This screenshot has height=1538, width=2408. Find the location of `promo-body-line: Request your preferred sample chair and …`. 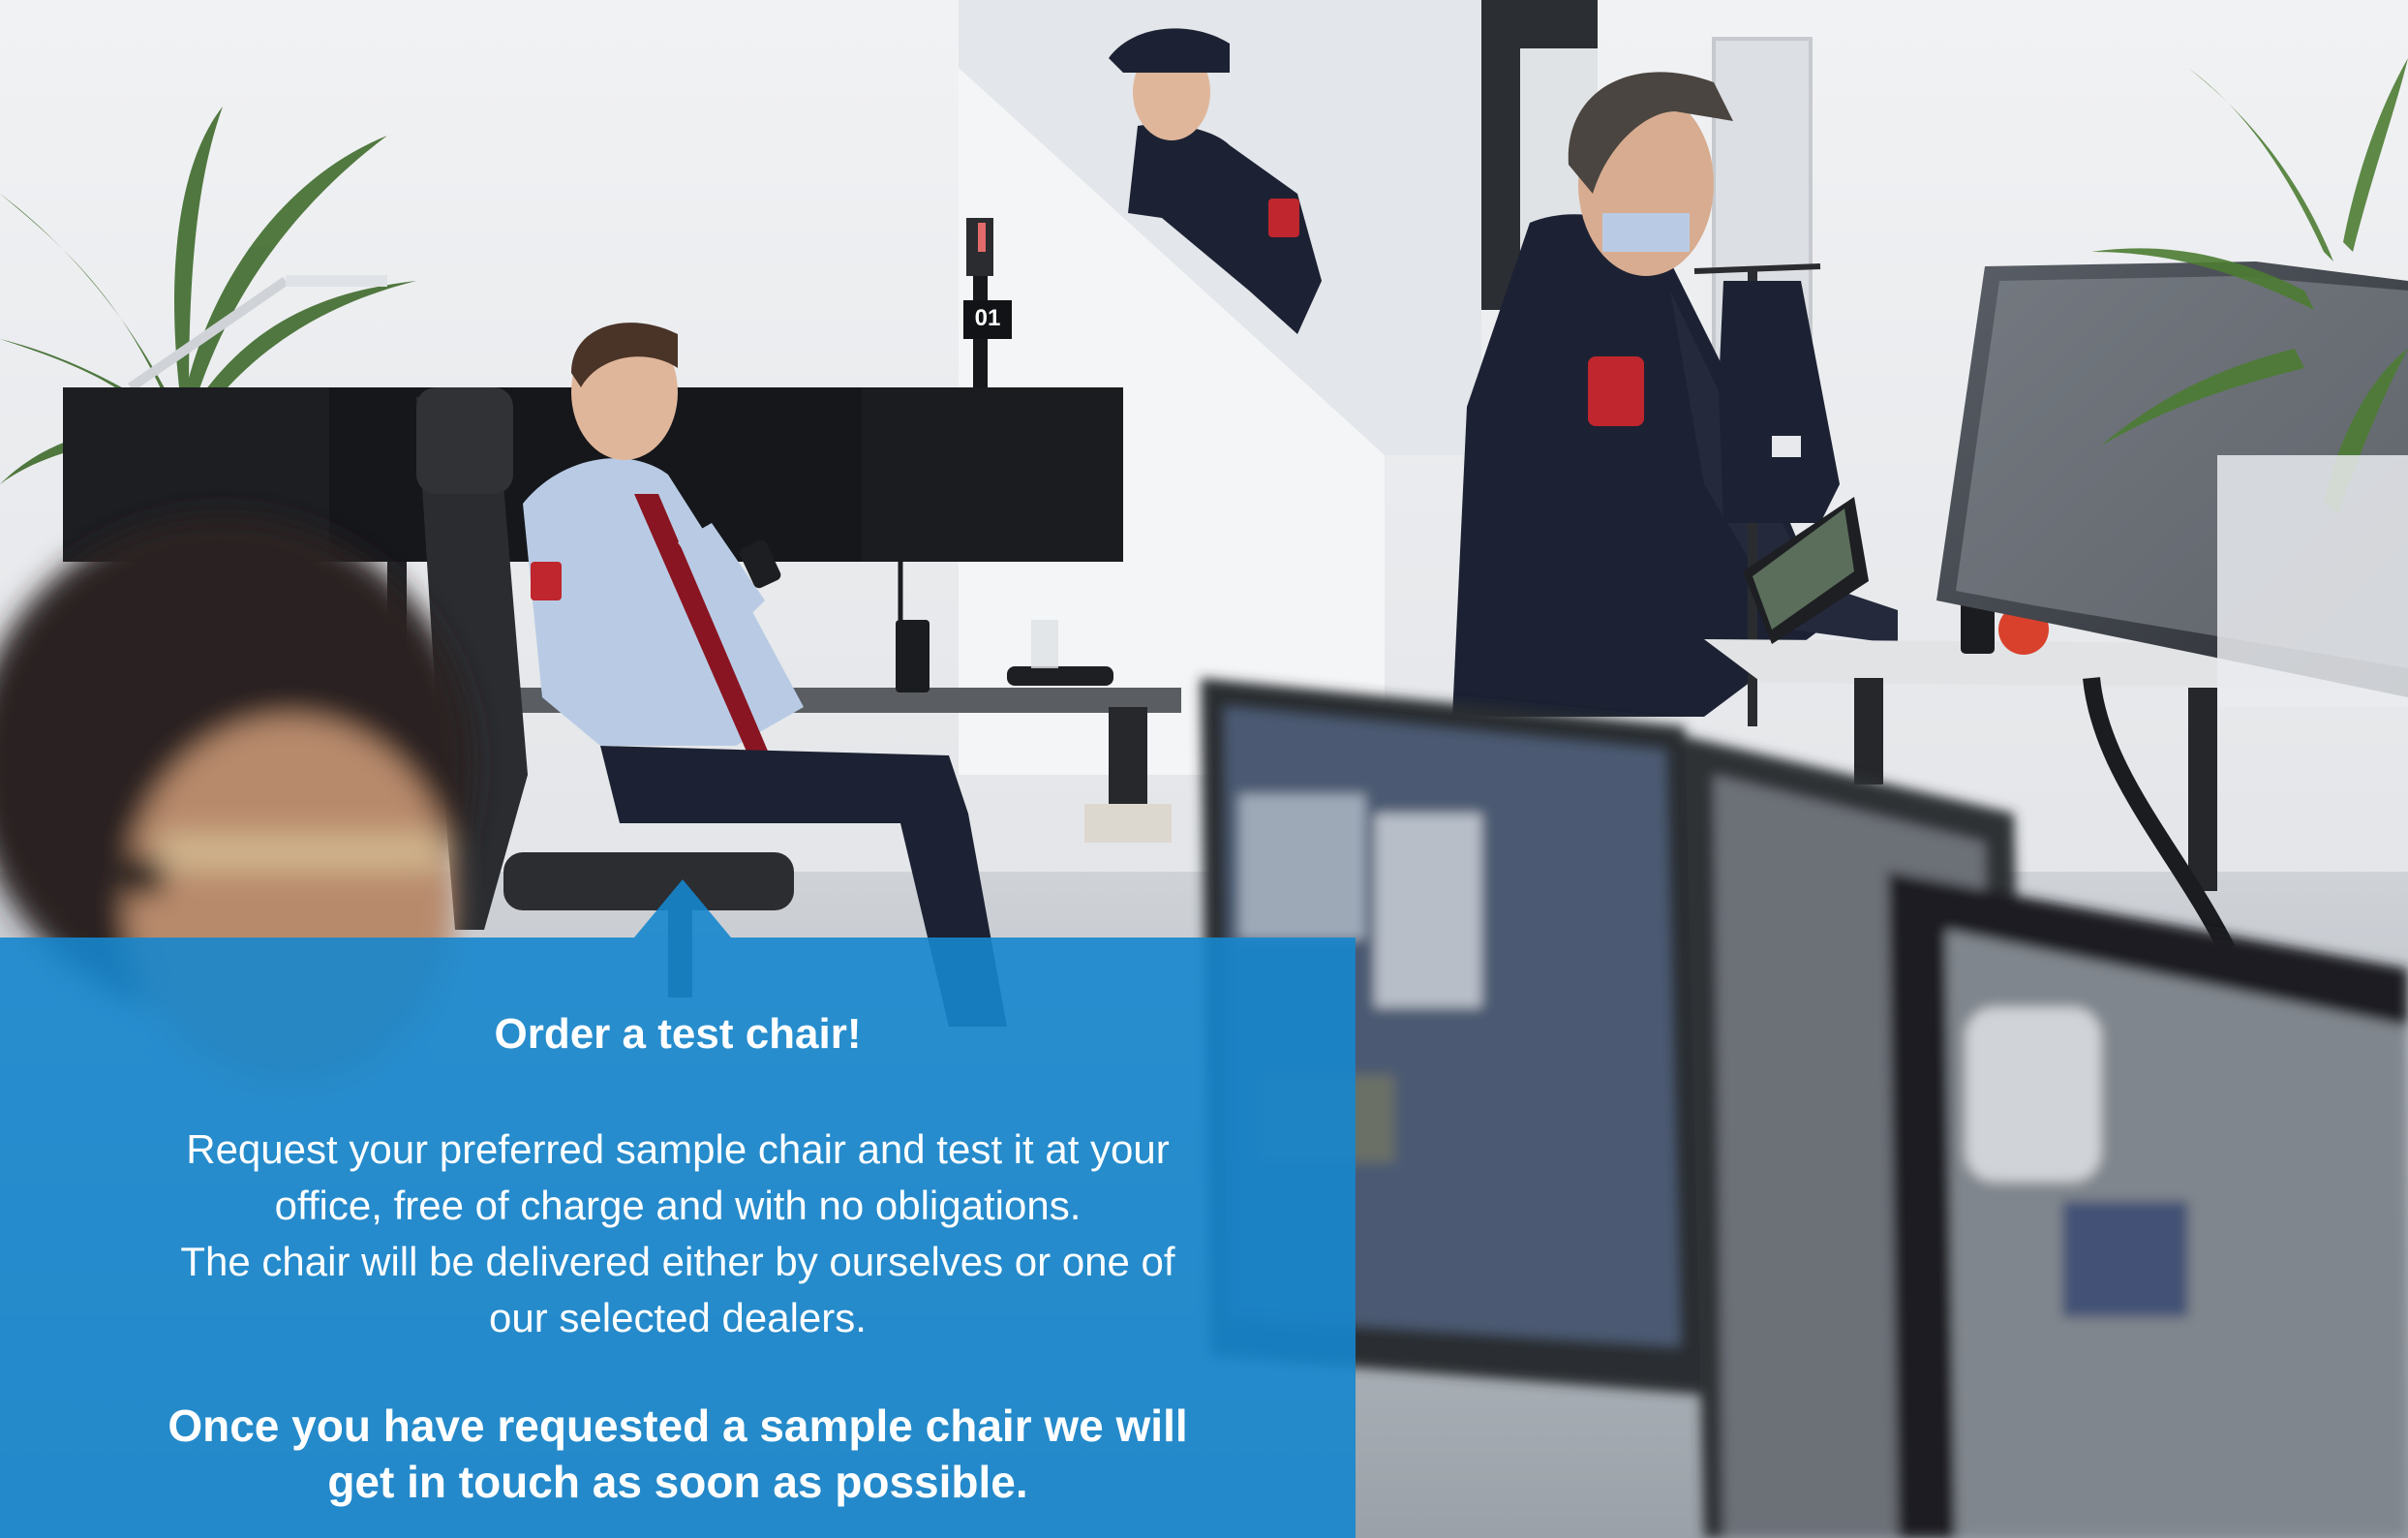

promo-body-line: Request your preferred sample chair and … is located at coordinates (678, 1149).